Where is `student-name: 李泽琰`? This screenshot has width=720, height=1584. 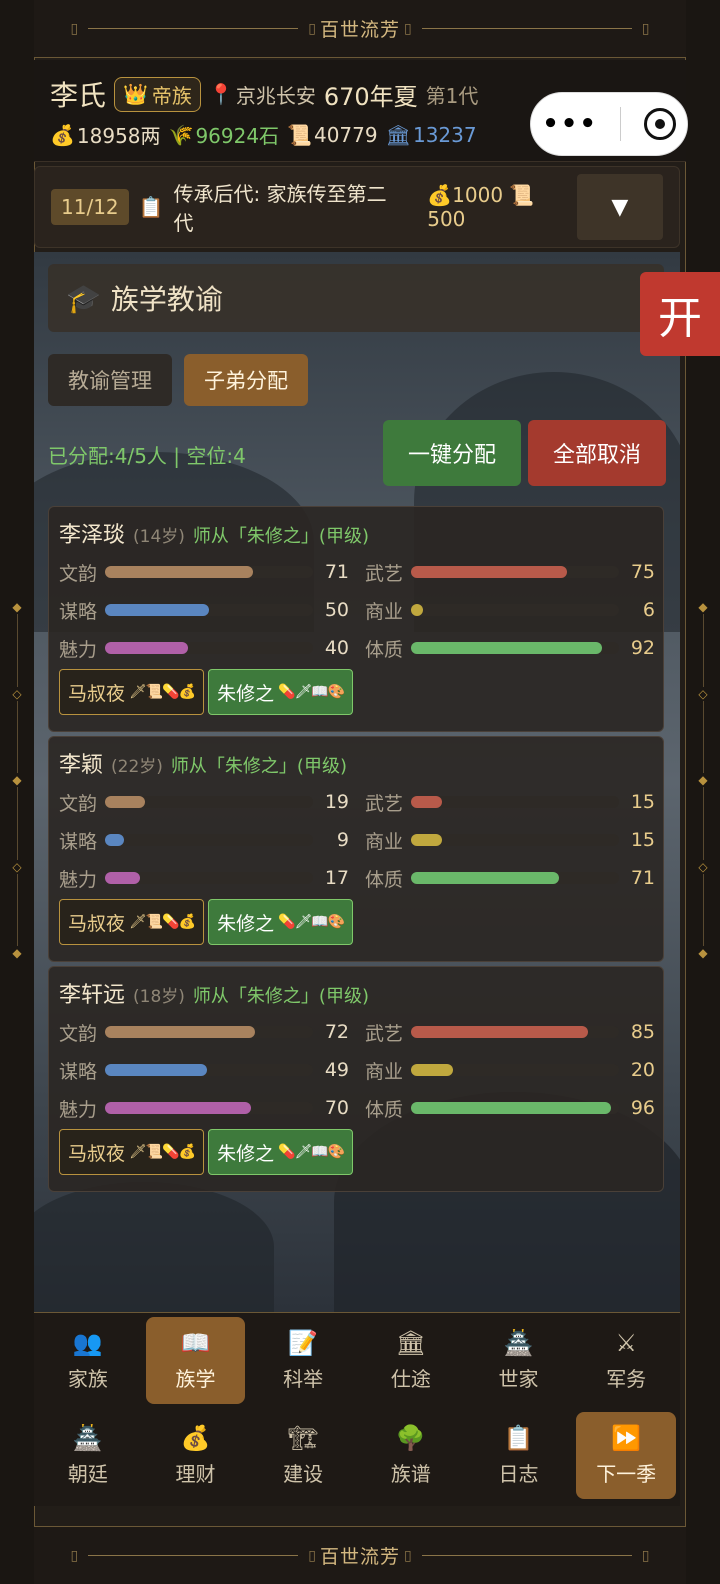 student-name: 李泽琰 is located at coordinates (92, 535).